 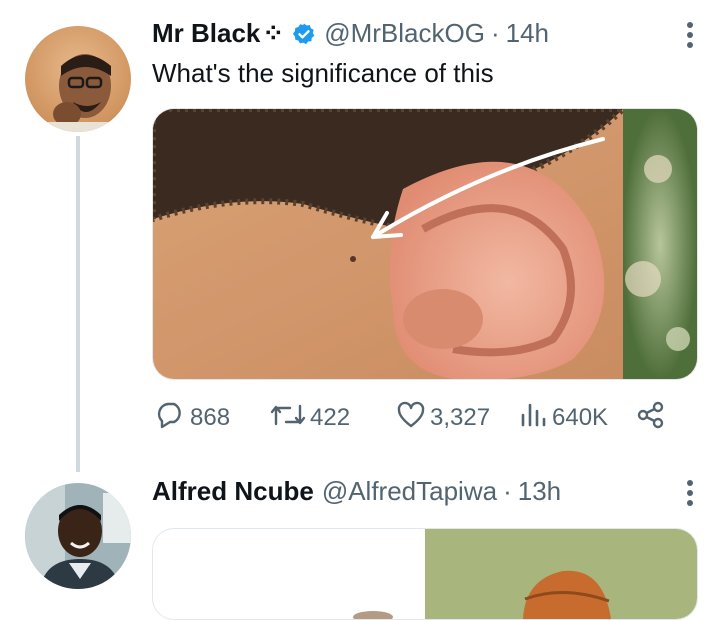 What do you see at coordinates (535, 418) in the screenshot?
I see `views-icon` at bounding box center [535, 418].